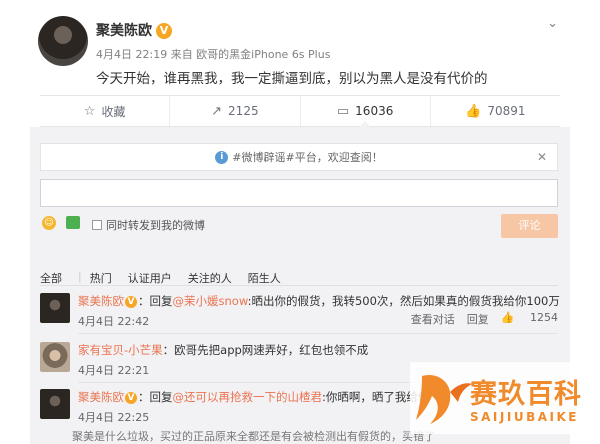  I want to click on mention-link: @茉小媛snow, so click(210, 301).